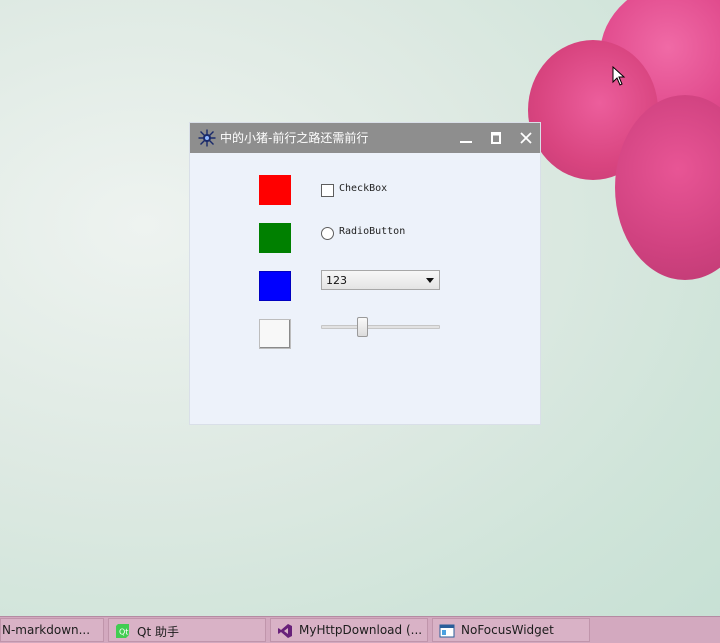 The height and width of the screenshot is (643, 720). I want to click on taskbar-item-nofocuswidget: NoFocusWidget, so click(511, 630).